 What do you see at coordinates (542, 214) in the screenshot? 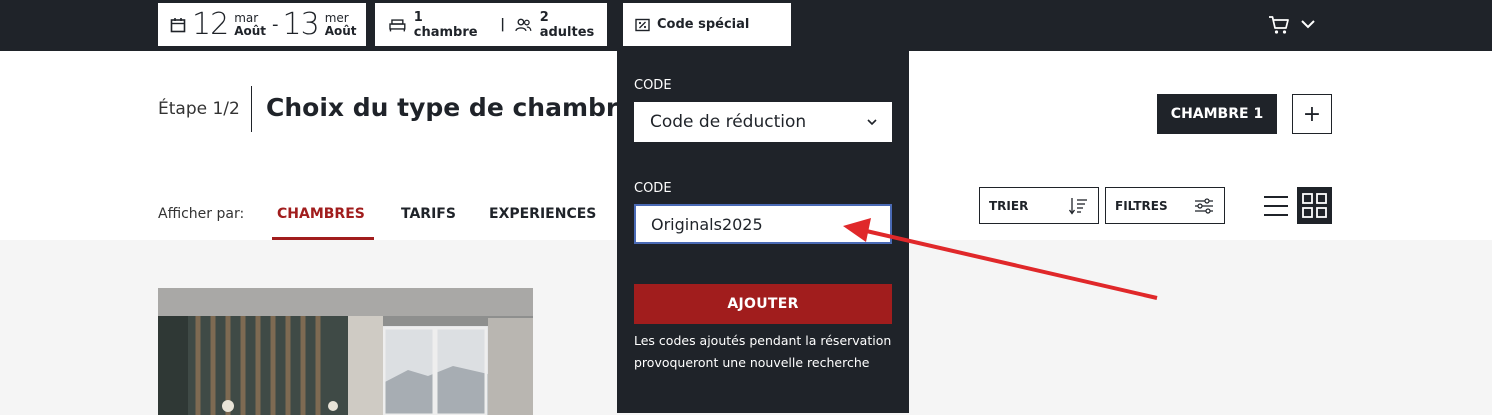
I see `tab-experiences: EXPERIENCES` at bounding box center [542, 214].